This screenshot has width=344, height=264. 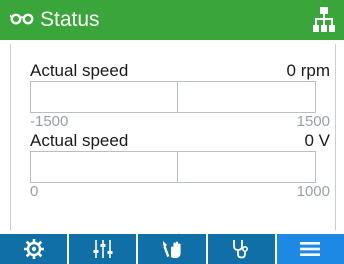 What do you see at coordinates (21, 21) in the screenshot?
I see `glasses-icon` at bounding box center [21, 21].